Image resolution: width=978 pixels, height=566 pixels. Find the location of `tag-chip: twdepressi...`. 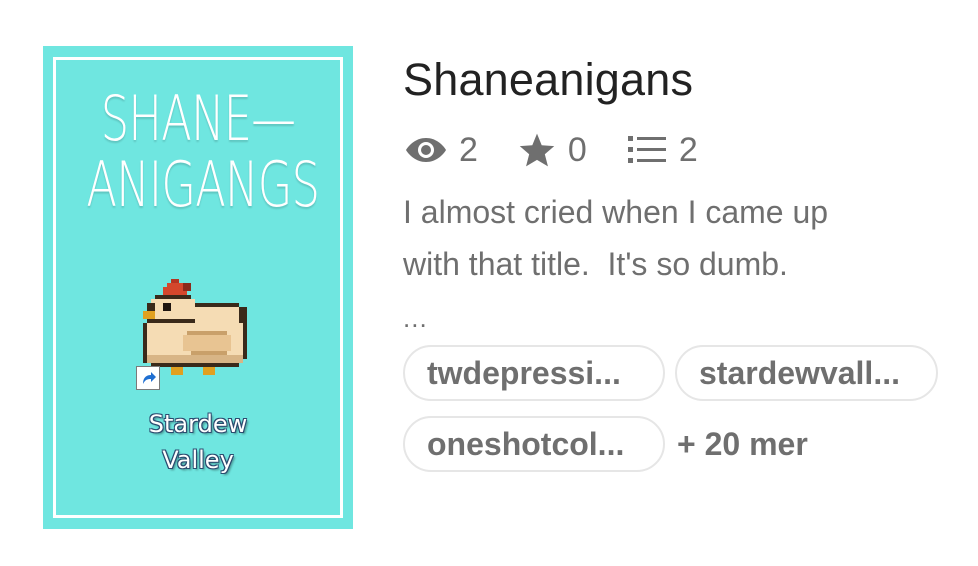

tag-chip: twdepressi... is located at coordinates (534, 373).